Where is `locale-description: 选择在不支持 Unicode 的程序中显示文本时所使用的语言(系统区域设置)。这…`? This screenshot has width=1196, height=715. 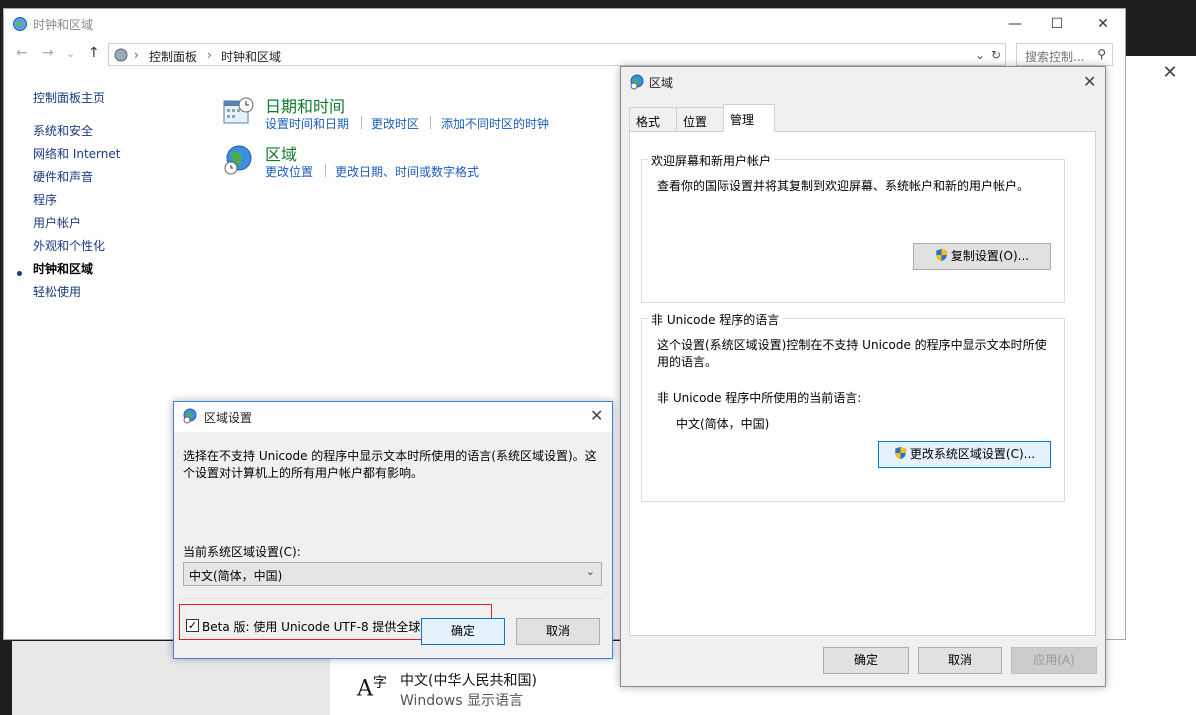
locale-description: 选择在不支持 Unicode 的程序中显示文本时所使用的语言(系统区域设置)。这… is located at coordinates (393, 465).